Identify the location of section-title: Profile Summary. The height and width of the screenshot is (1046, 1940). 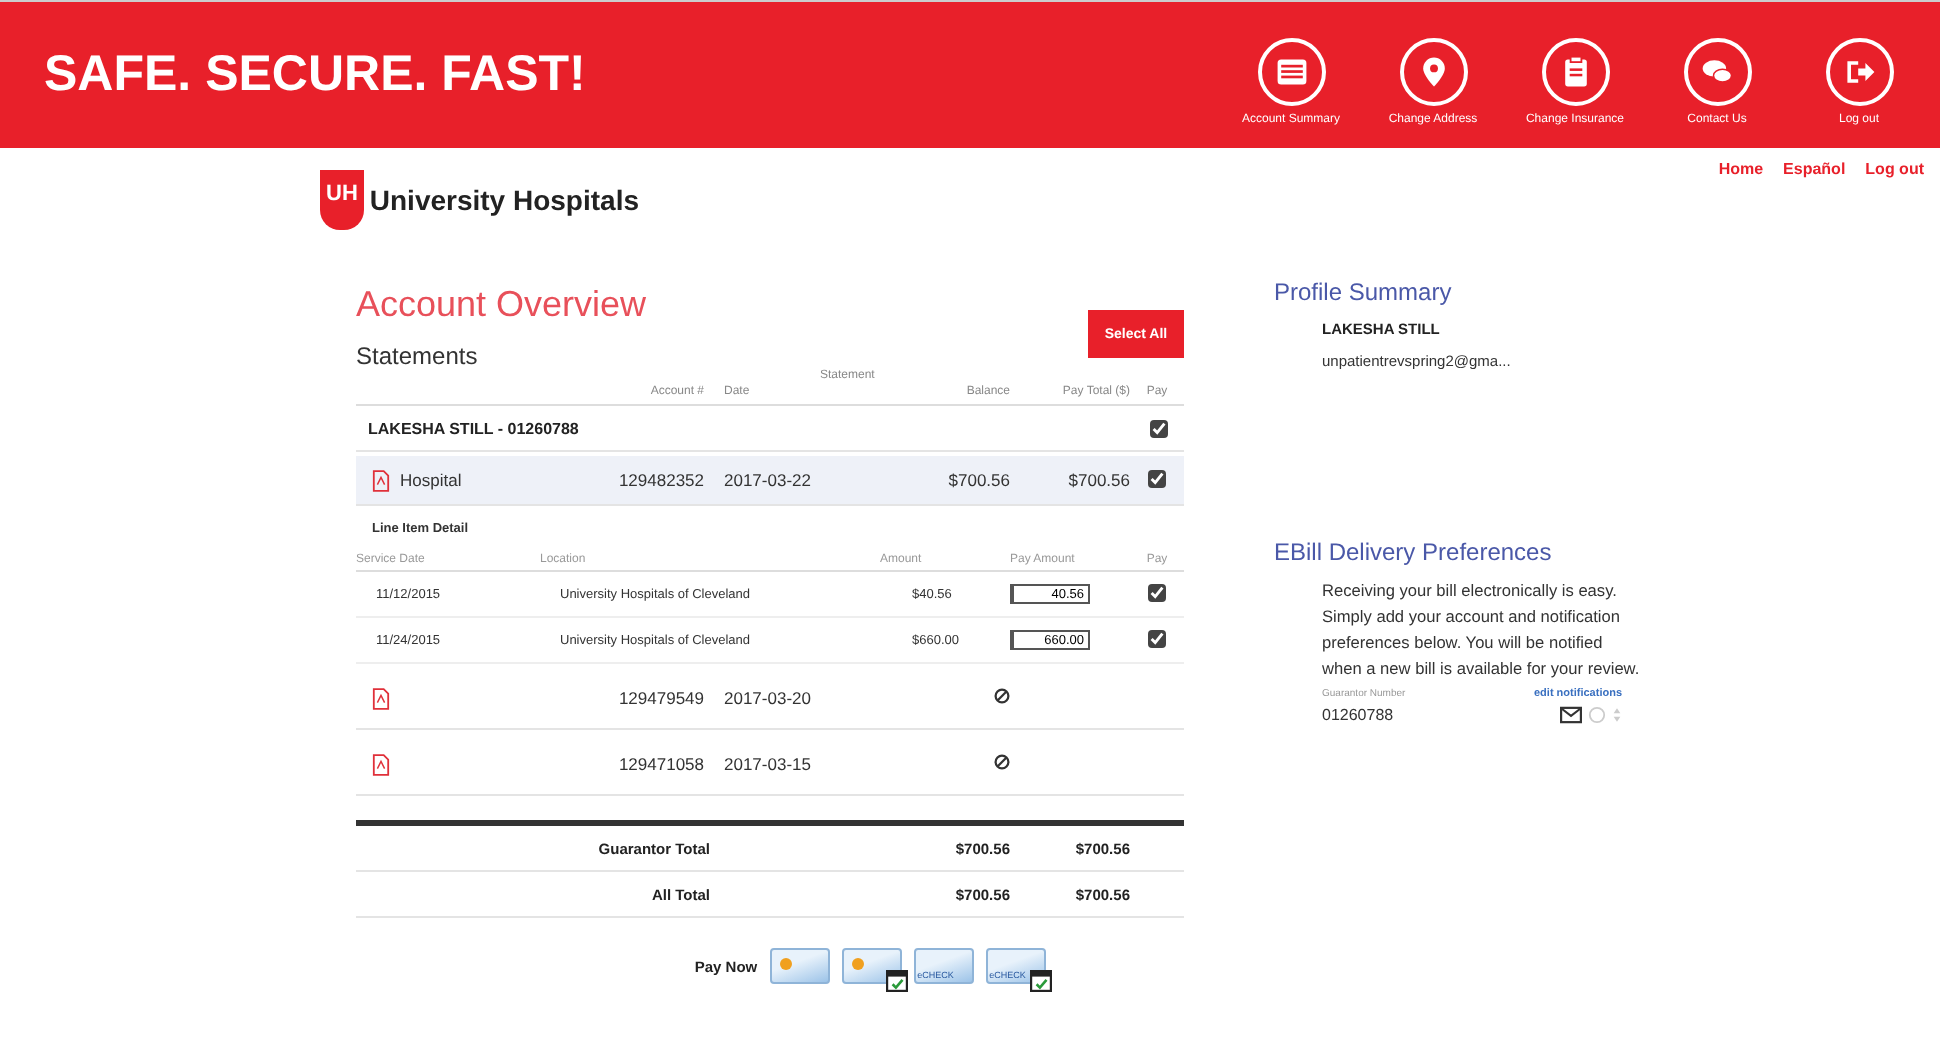
(1364, 292).